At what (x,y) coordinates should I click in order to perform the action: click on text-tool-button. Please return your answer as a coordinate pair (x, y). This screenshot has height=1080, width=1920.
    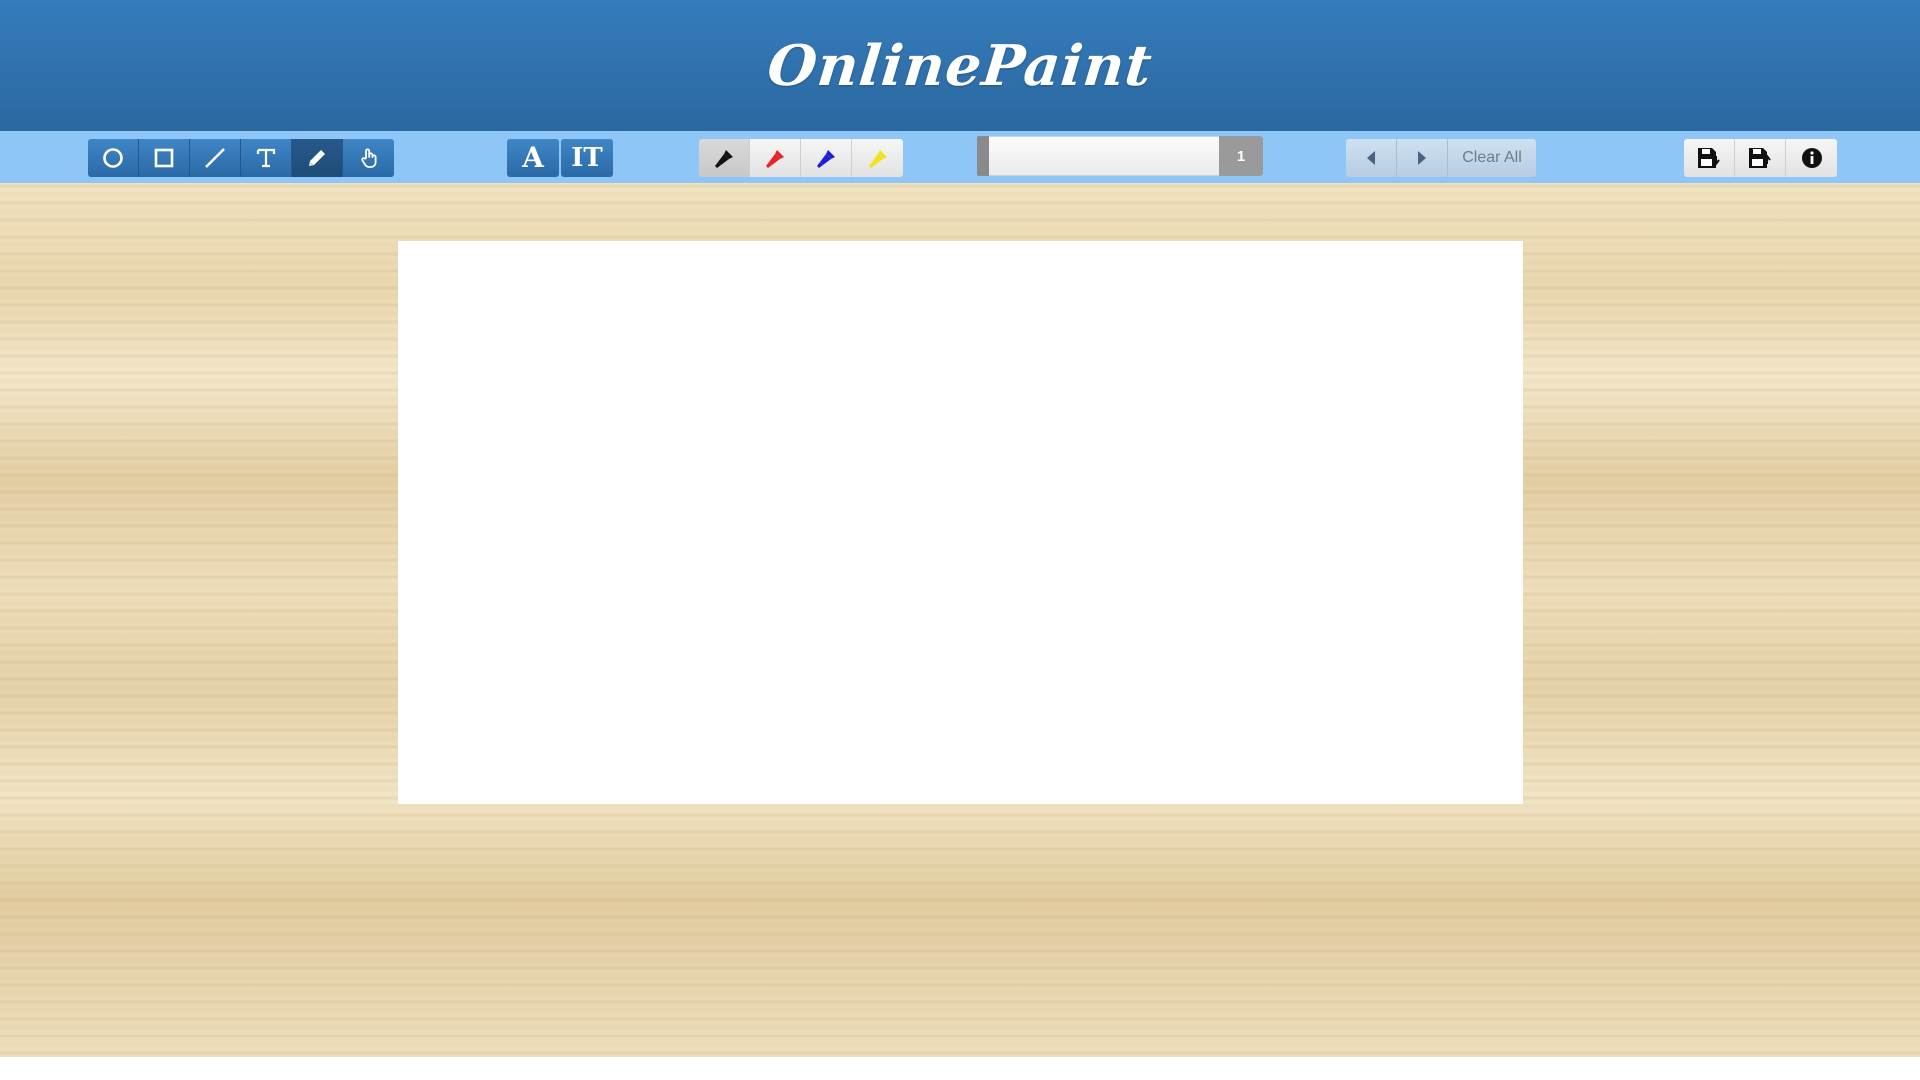
    Looking at the image, I should click on (266, 158).